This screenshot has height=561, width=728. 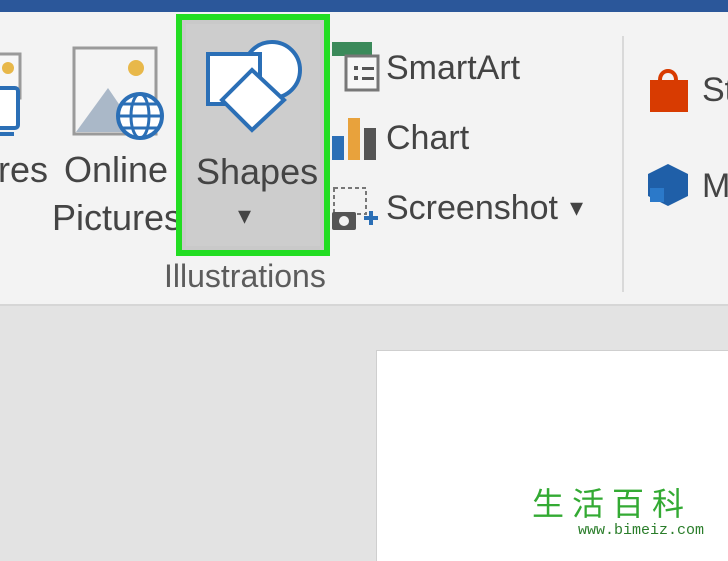 I want to click on screenshot-button: Screenshot ▾, so click(x=465, y=208).